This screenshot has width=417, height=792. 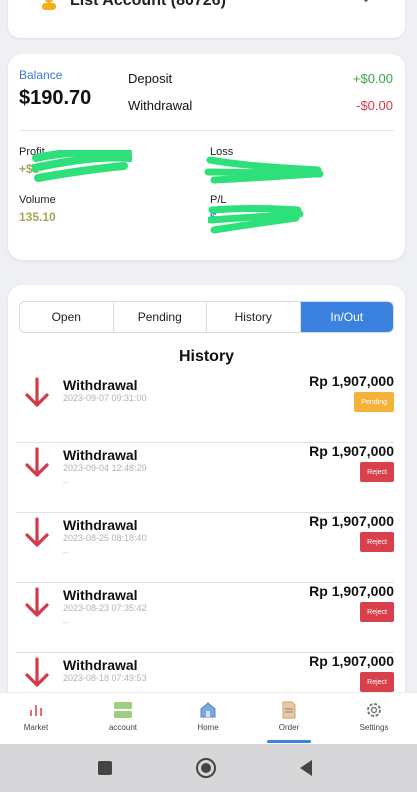 What do you see at coordinates (374, 719) in the screenshot?
I see `nav-settings: Settings` at bounding box center [374, 719].